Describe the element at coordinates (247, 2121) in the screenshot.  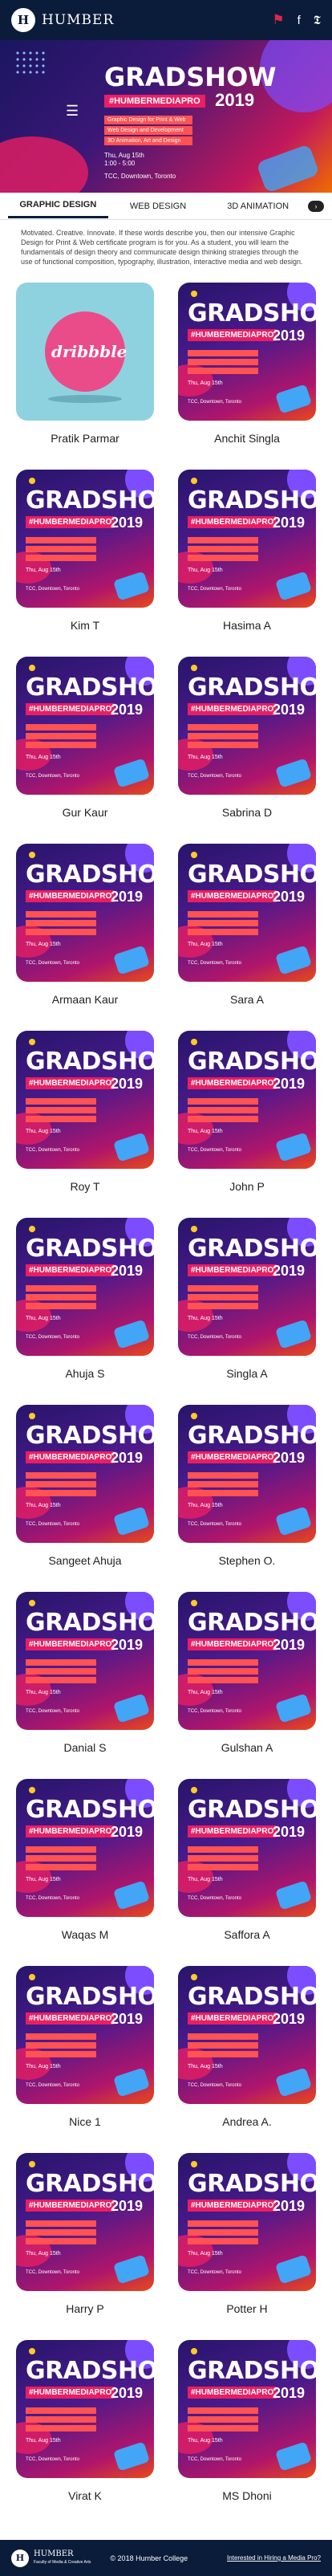
I see `student-name: Andrea A.` at that location.